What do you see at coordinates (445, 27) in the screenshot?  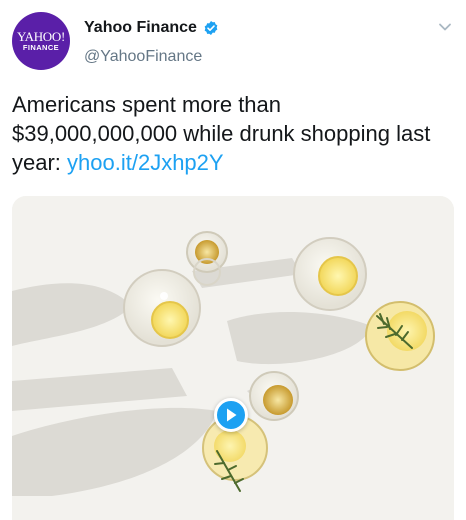 I see `chevron-down-icon` at bounding box center [445, 27].